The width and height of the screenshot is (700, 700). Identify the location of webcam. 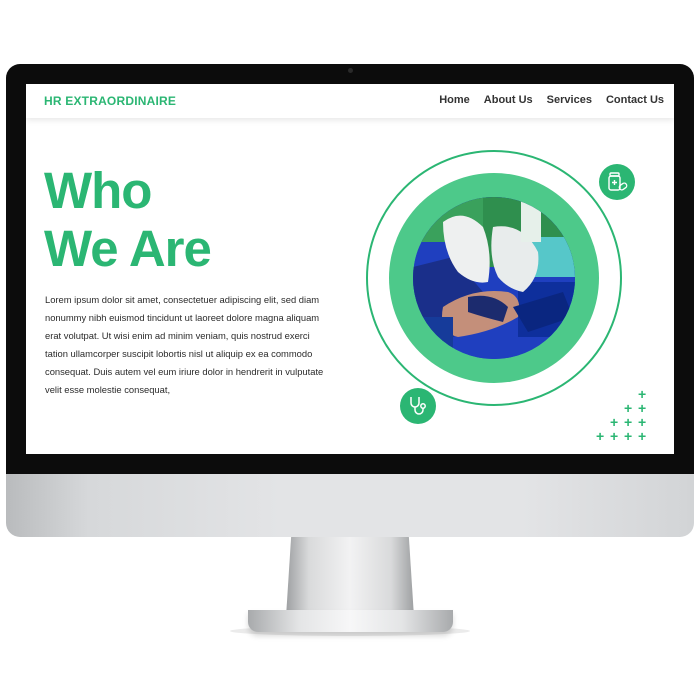
(350, 70).